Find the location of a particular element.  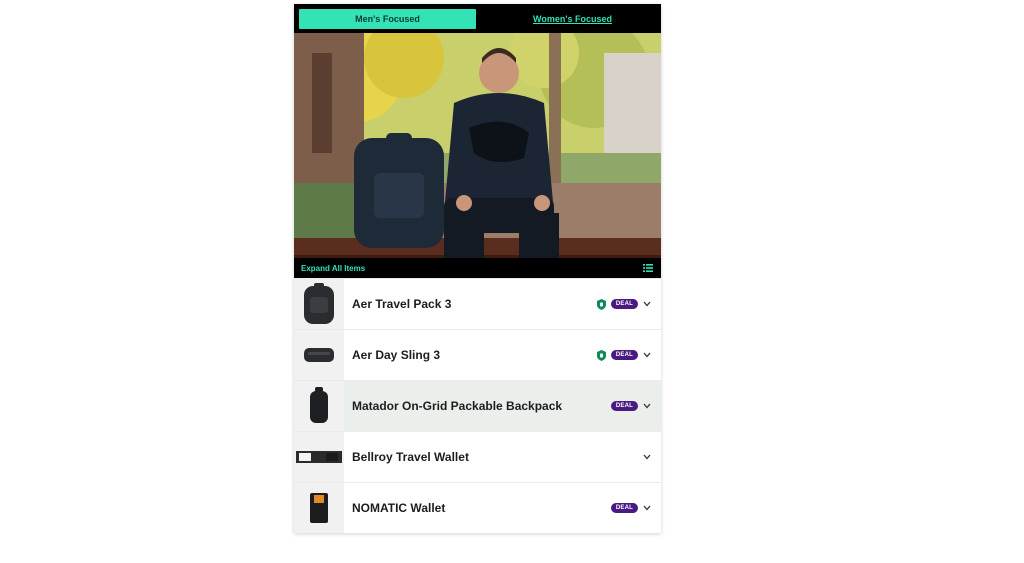

list-item: Aer Day Sling 3 DEAL is located at coordinates (477, 354).